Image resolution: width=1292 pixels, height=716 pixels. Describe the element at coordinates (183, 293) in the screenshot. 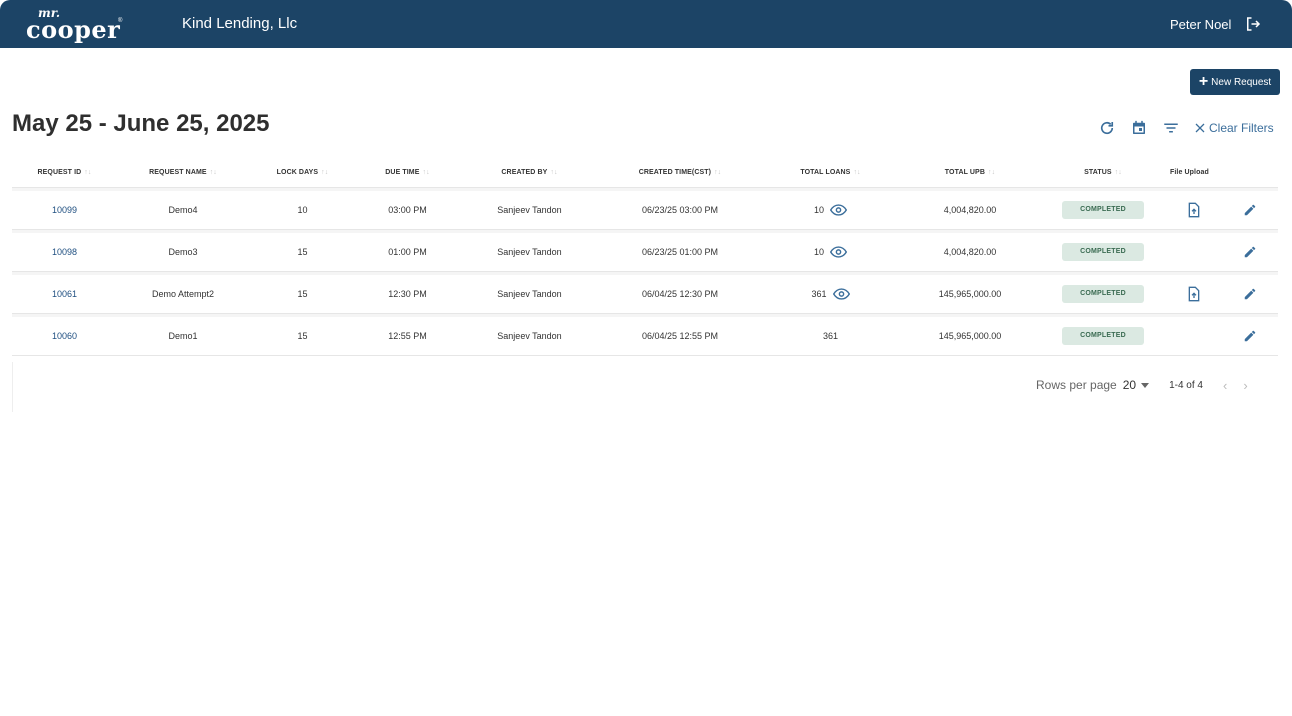

I see `request-name: Demo Attempt2` at that location.